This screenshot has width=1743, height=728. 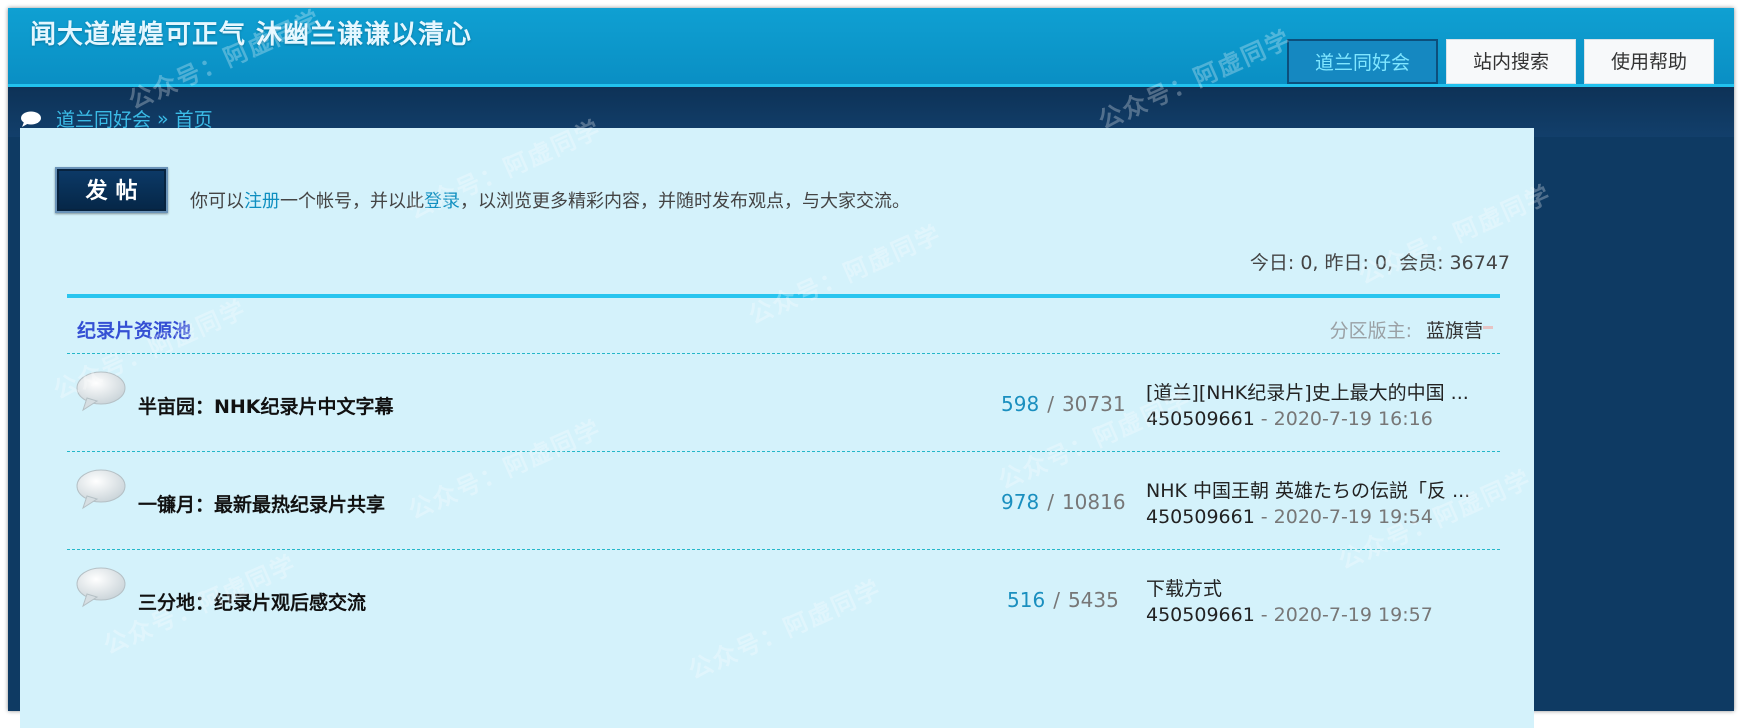 I want to click on intro-suffix: ，以浏览更多精彩内容，并随时发布观点，与大家交流。, so click(x=685, y=201).